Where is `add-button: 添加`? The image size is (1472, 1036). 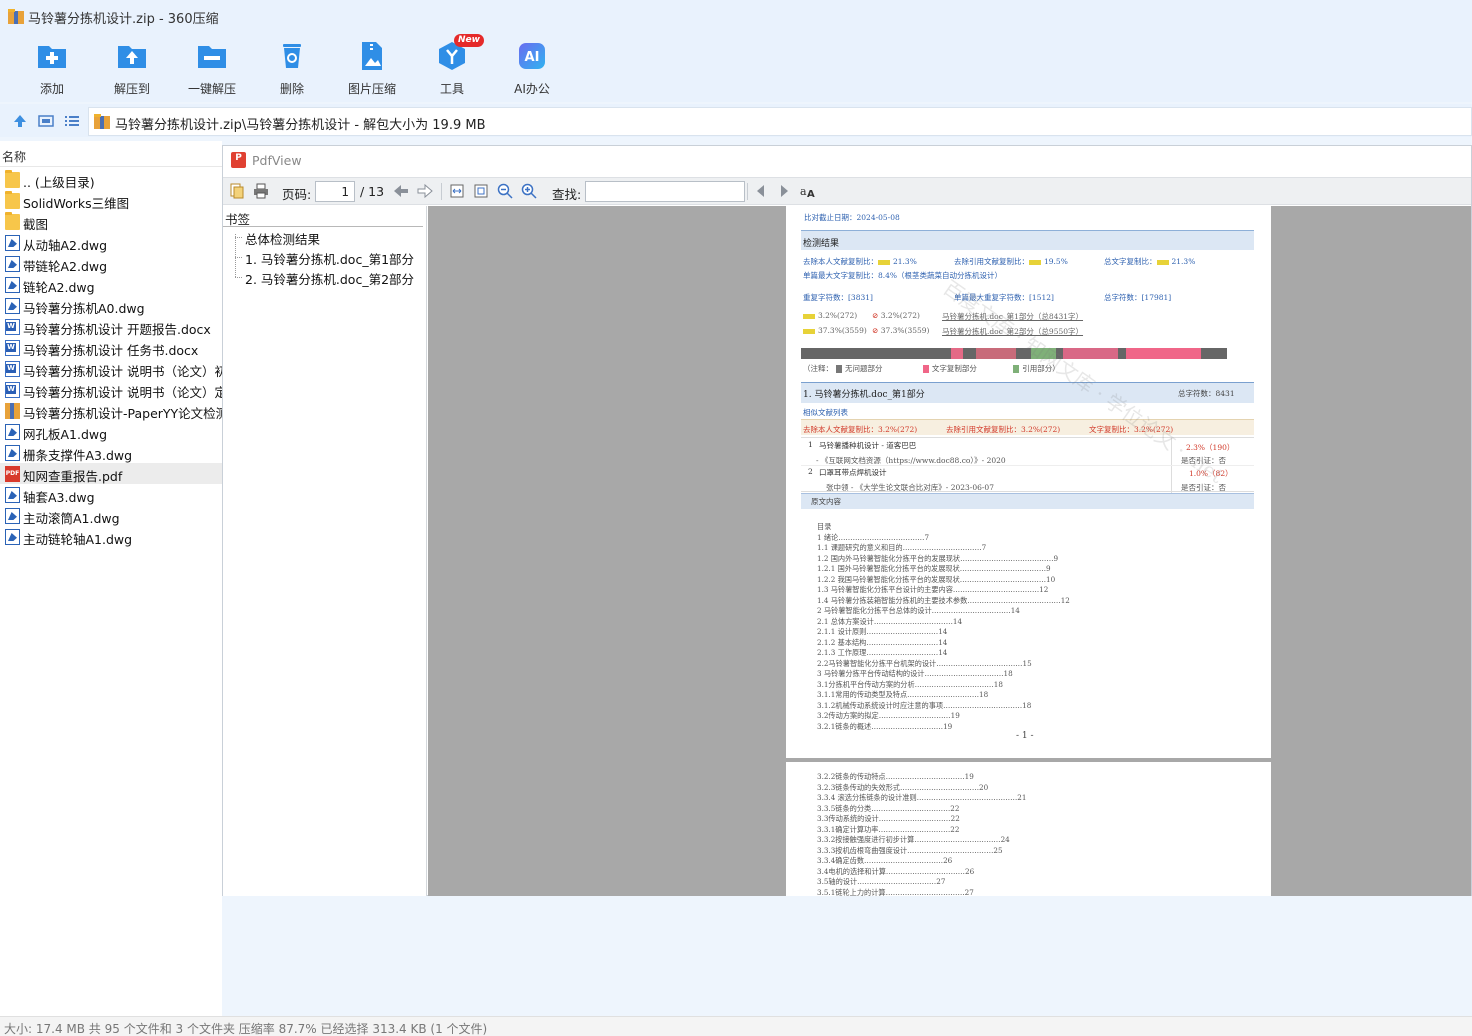
add-button: 添加 is located at coordinates (52, 68).